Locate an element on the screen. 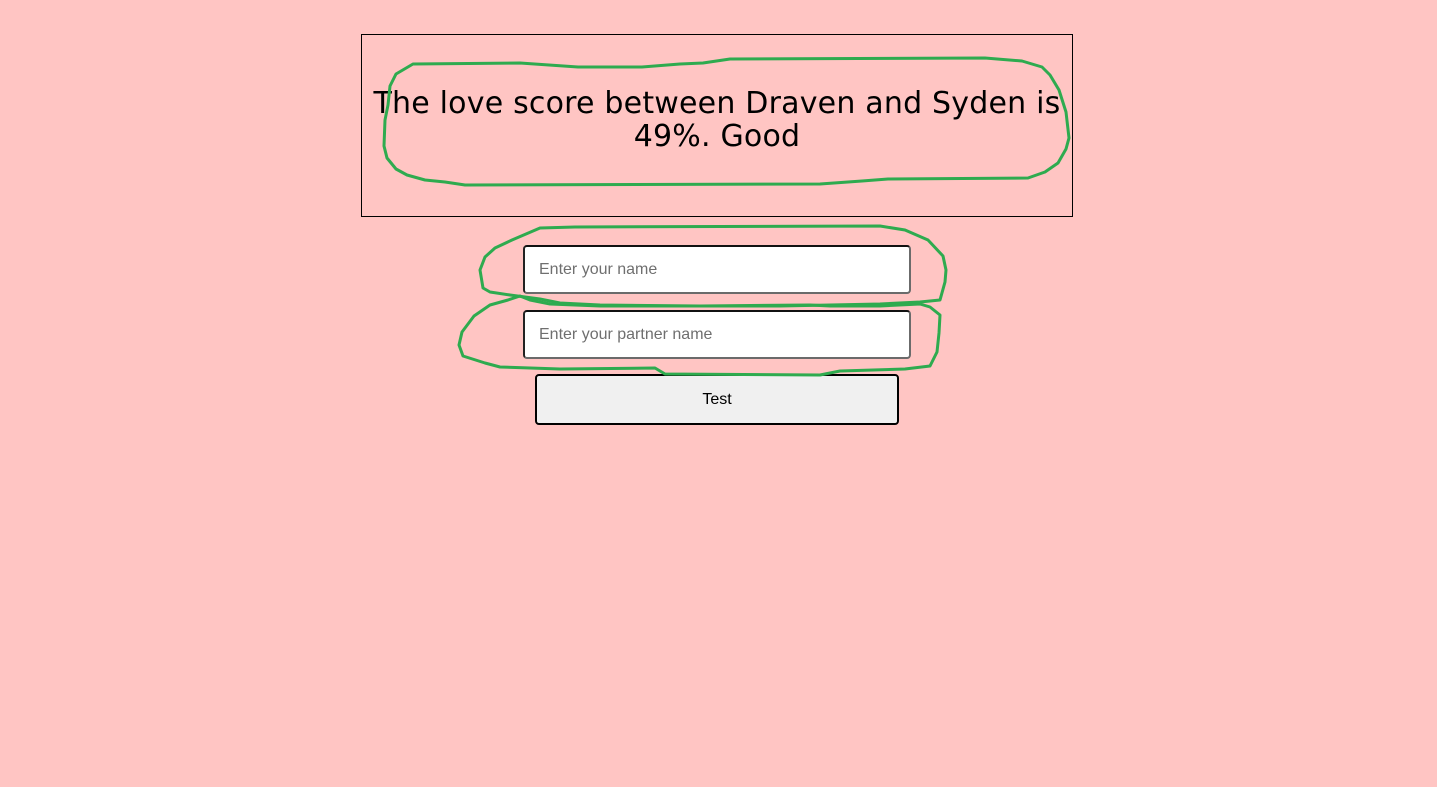  partner-name-input is located at coordinates (717, 334).